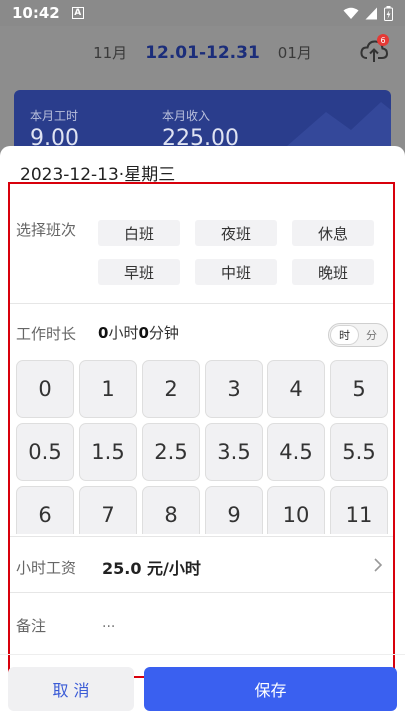  I want to click on wifi-icon, so click(351, 13).